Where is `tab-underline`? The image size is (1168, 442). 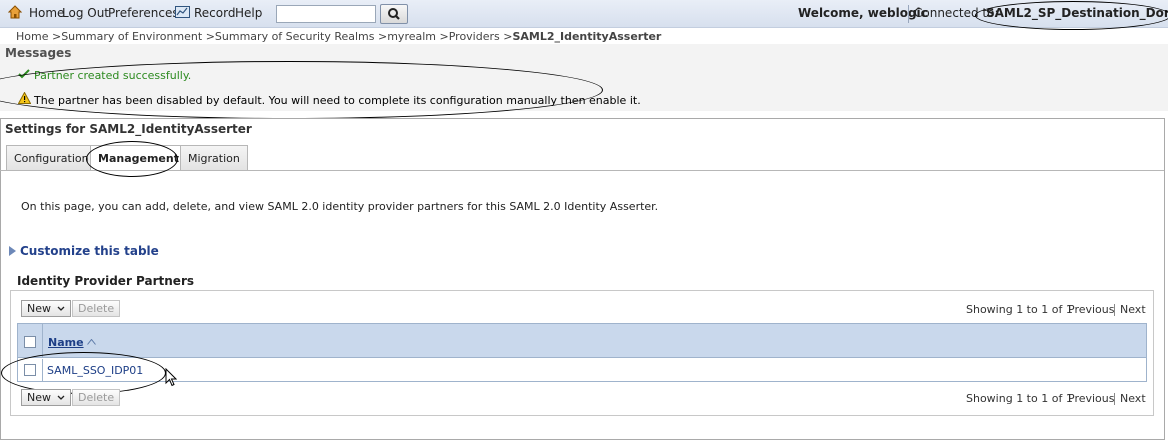 tab-underline is located at coordinates (582, 170).